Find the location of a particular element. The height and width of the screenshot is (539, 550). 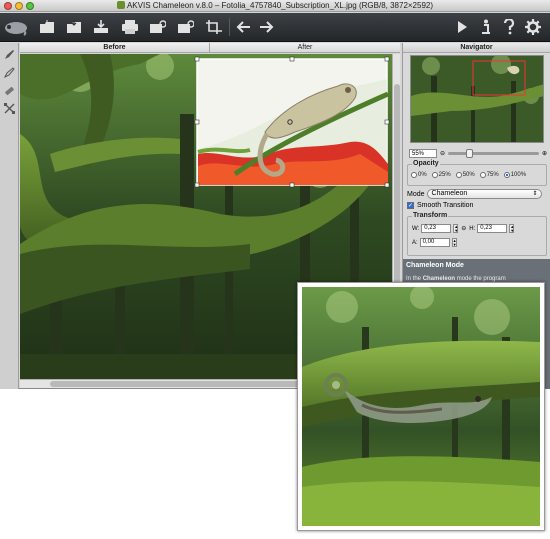

info-icon is located at coordinates (486, 26).